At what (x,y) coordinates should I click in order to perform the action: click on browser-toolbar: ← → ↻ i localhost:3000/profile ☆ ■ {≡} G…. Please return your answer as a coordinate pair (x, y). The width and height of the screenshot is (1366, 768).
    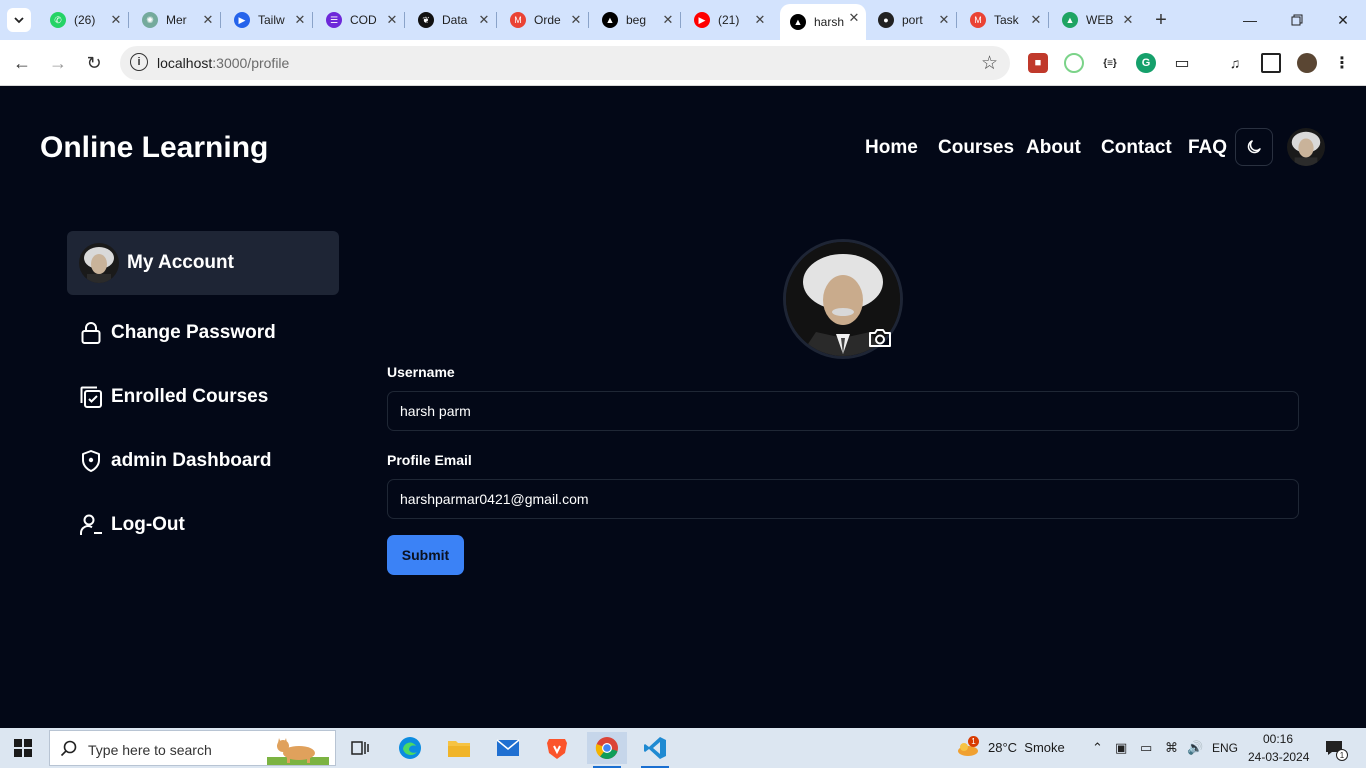
    Looking at the image, I should click on (683, 63).